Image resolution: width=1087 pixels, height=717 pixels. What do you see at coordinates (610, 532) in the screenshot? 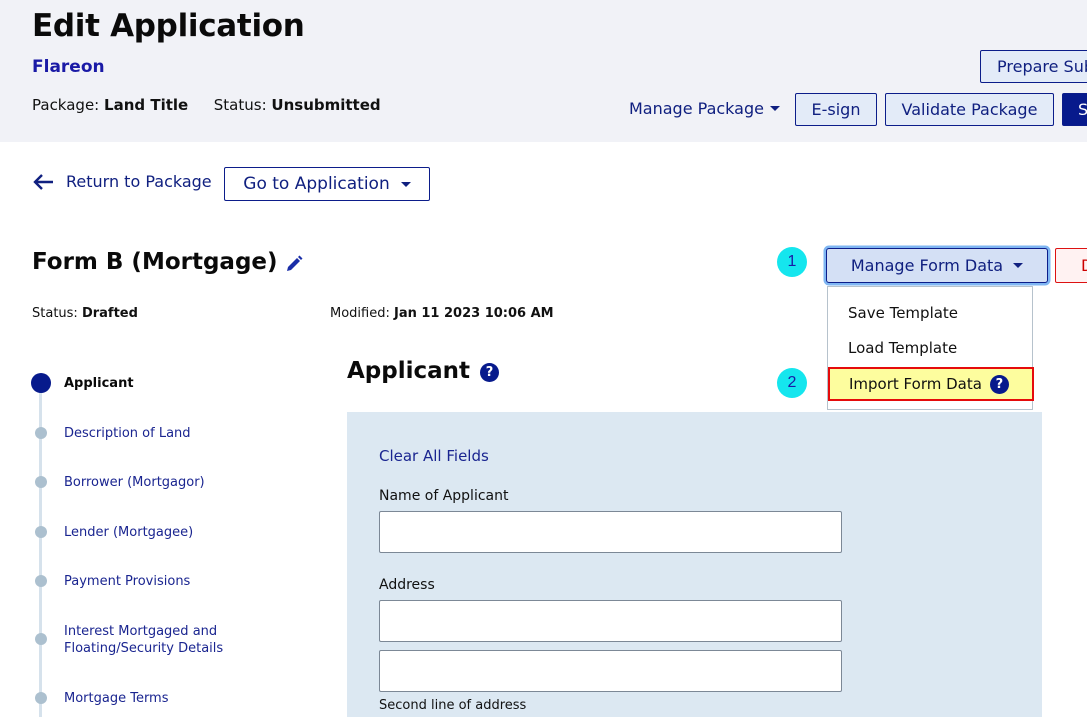
I see `name-of-applicant-input` at bounding box center [610, 532].